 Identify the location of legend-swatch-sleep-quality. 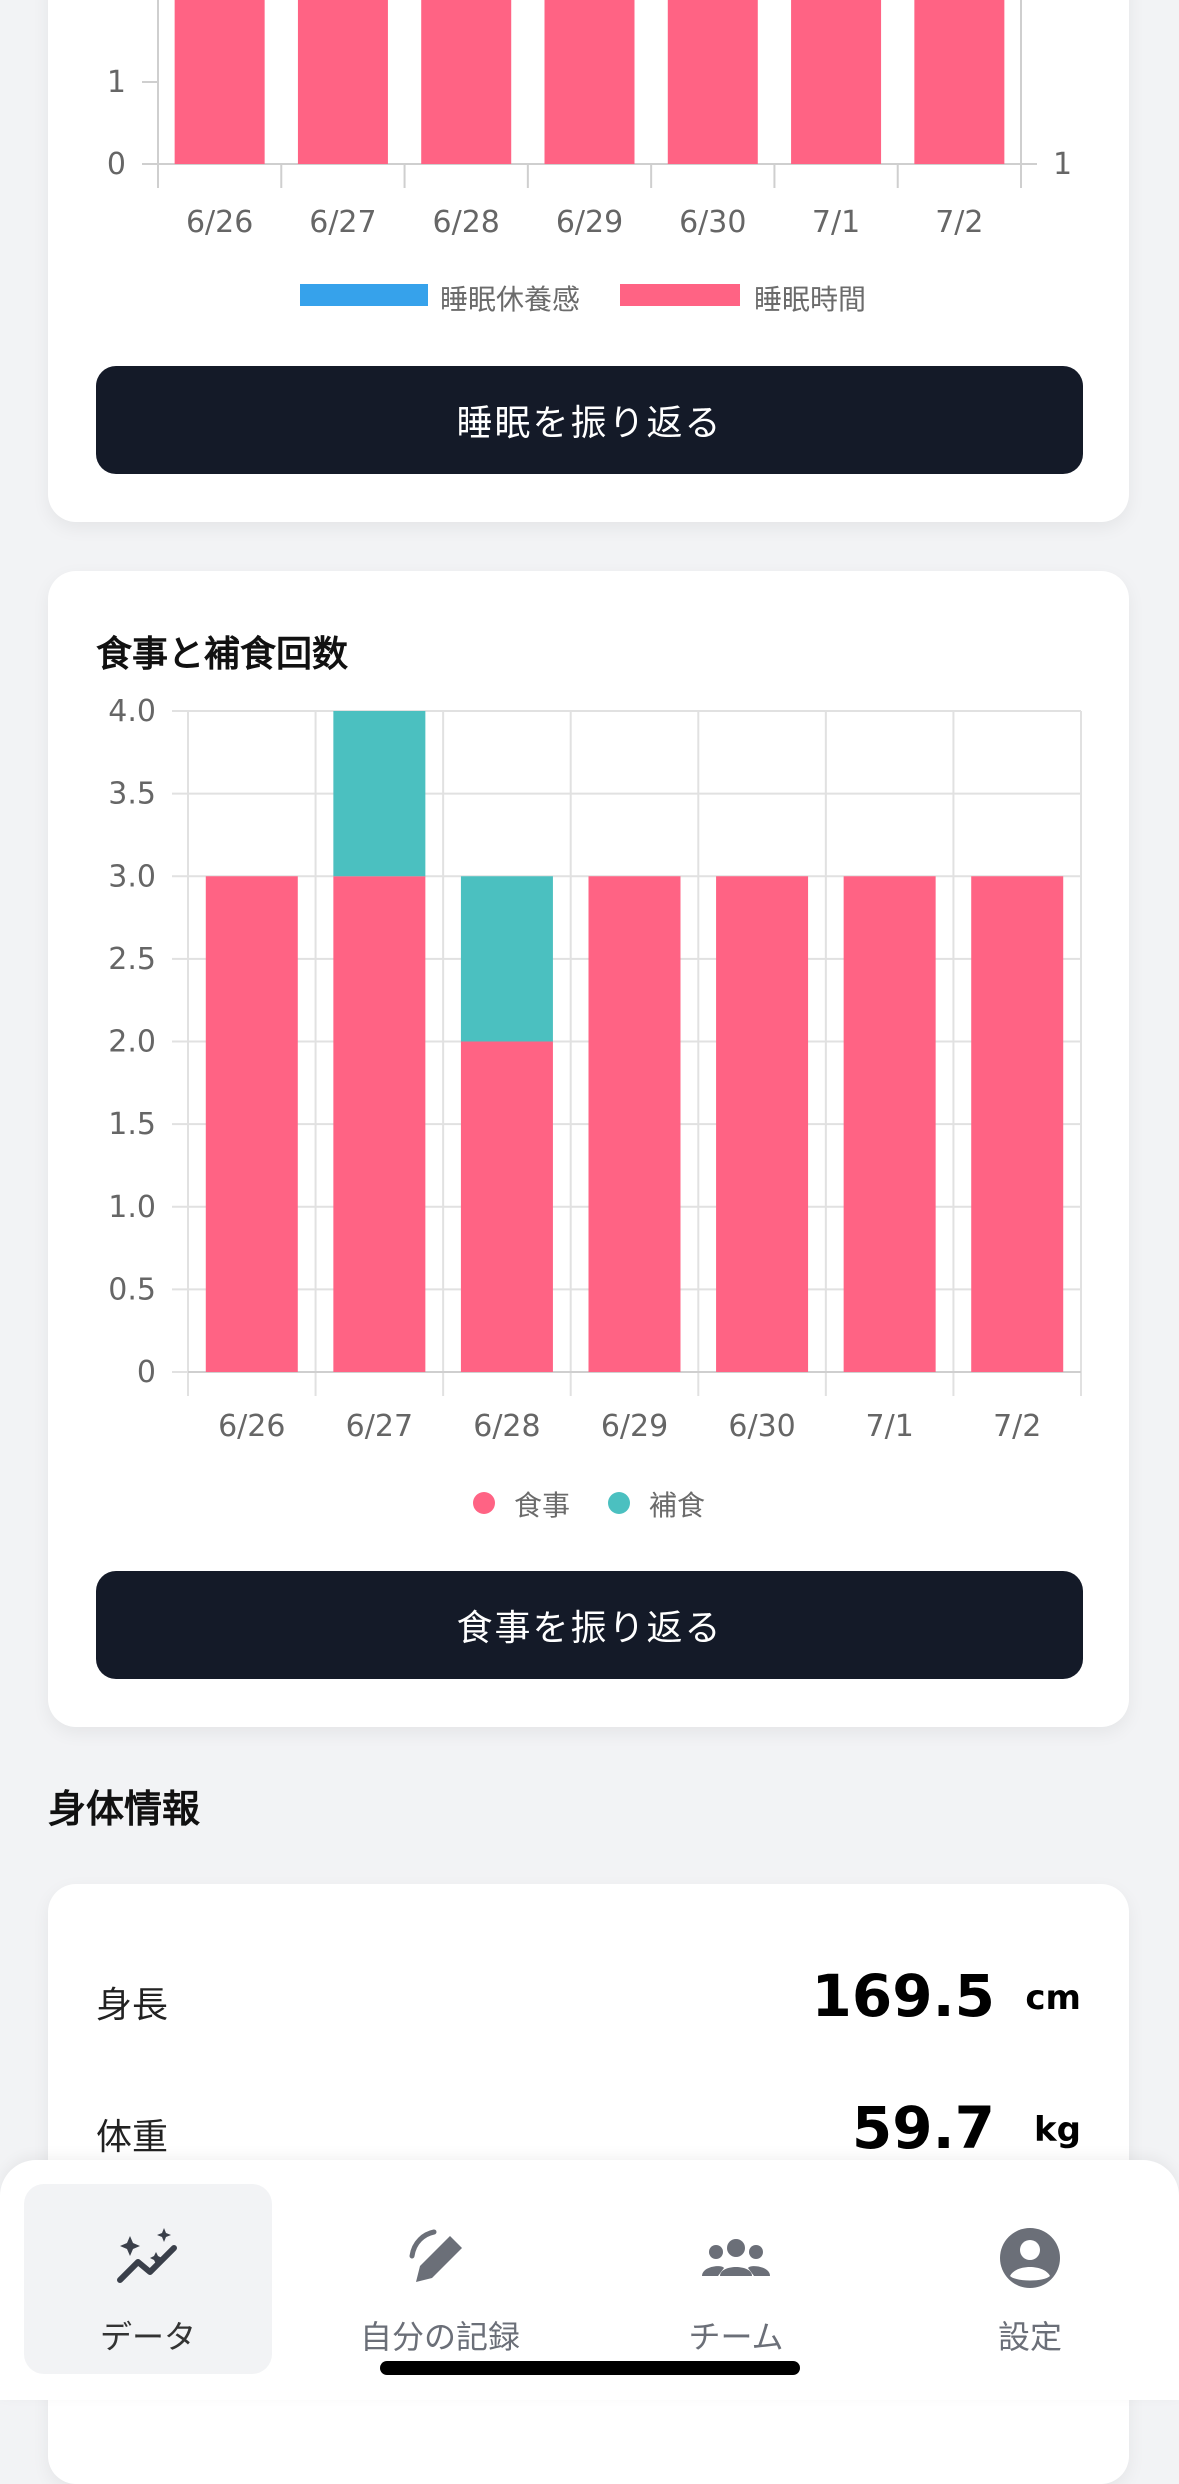
(364, 295).